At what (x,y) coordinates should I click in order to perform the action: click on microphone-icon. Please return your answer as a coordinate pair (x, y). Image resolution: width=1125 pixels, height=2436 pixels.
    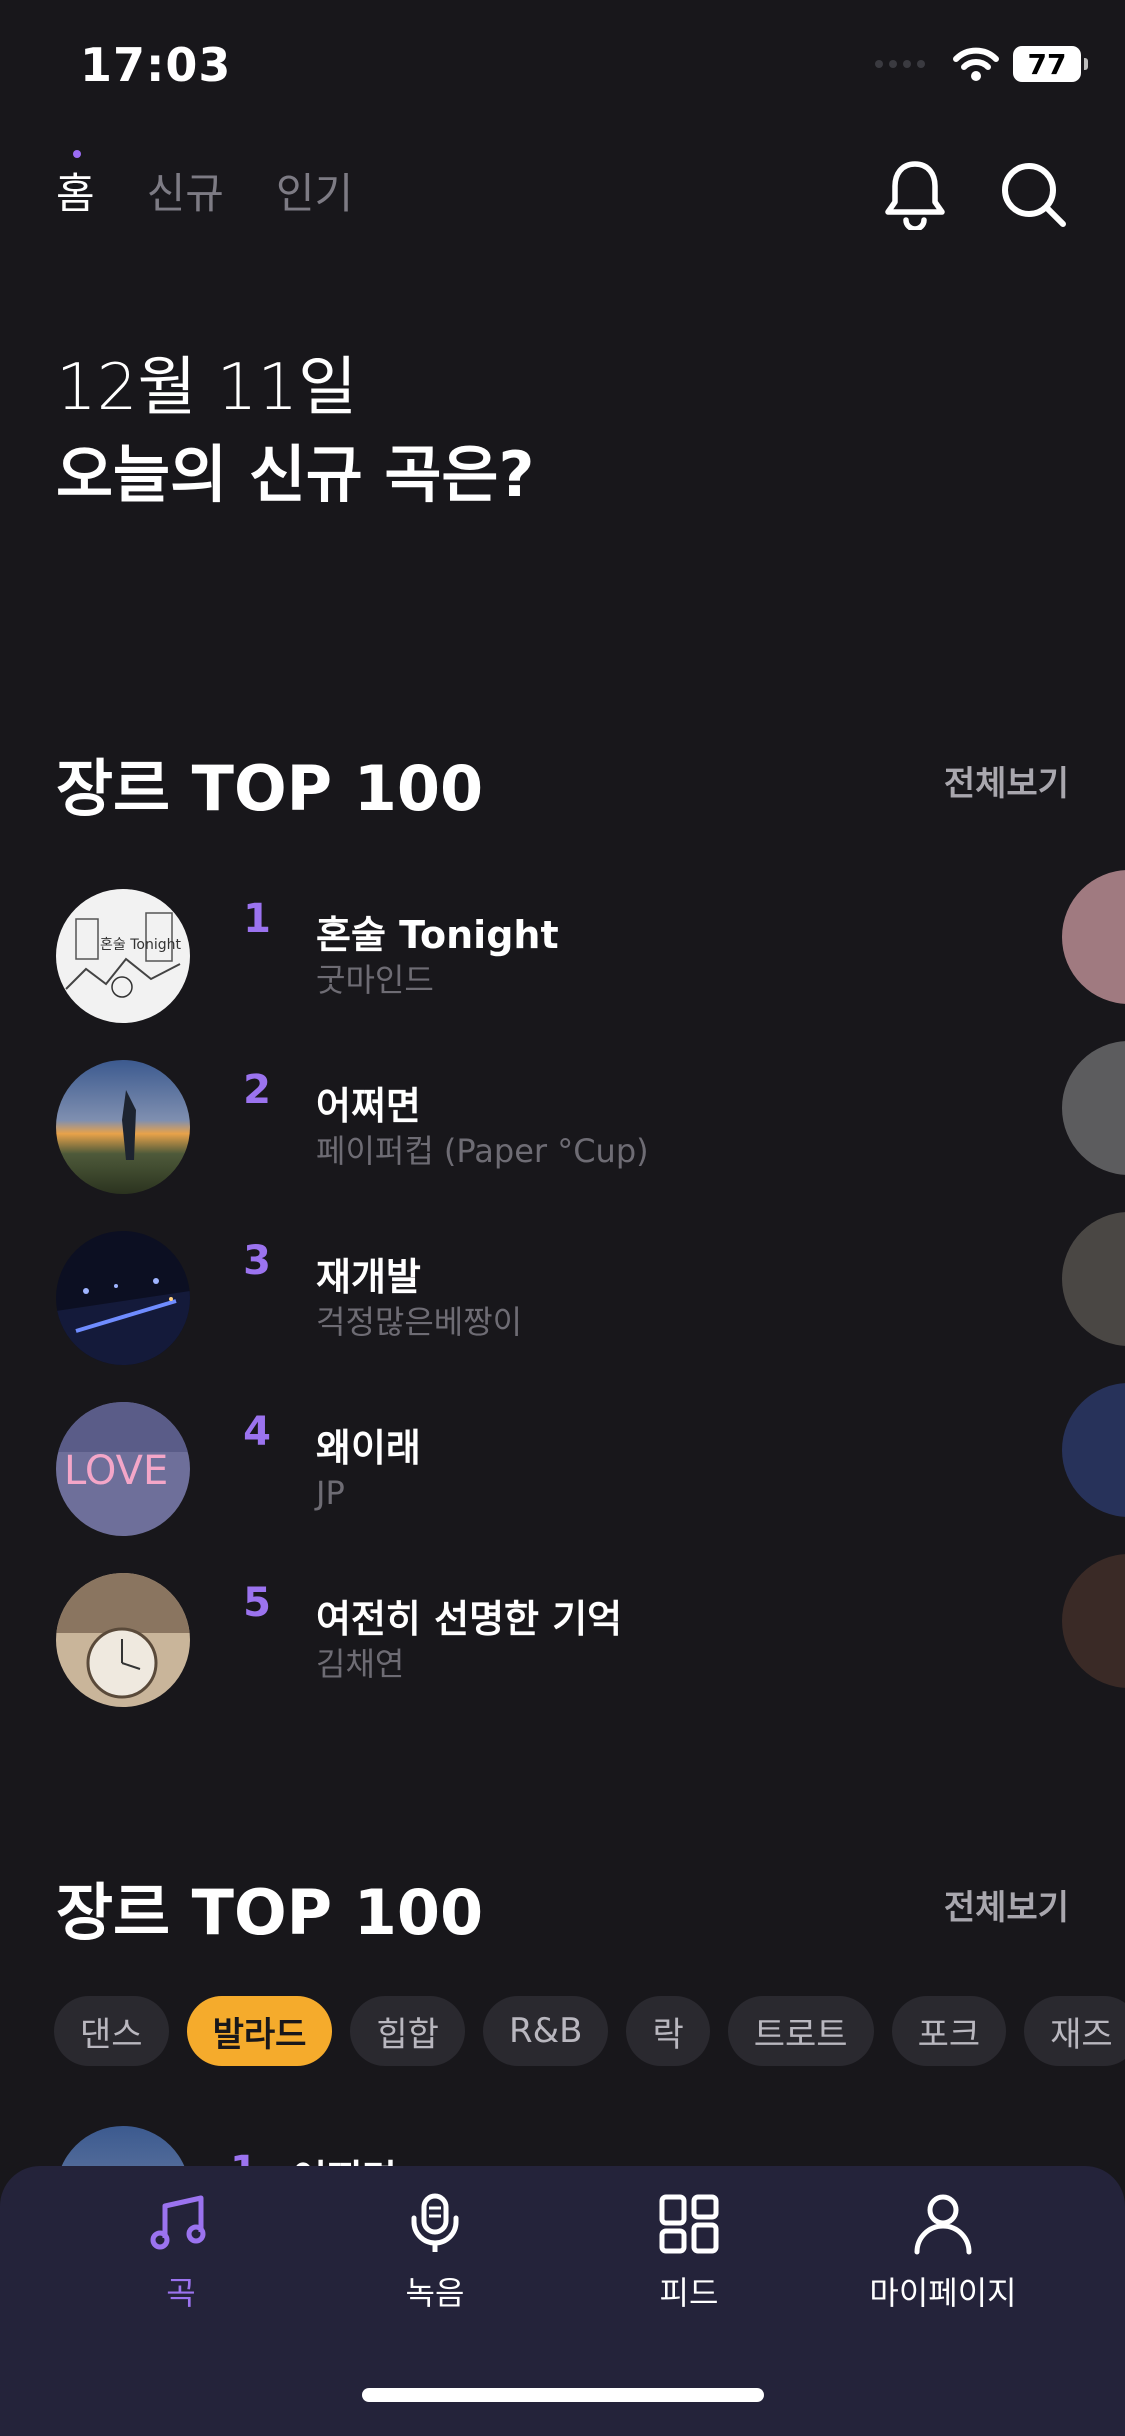
    Looking at the image, I should click on (435, 2224).